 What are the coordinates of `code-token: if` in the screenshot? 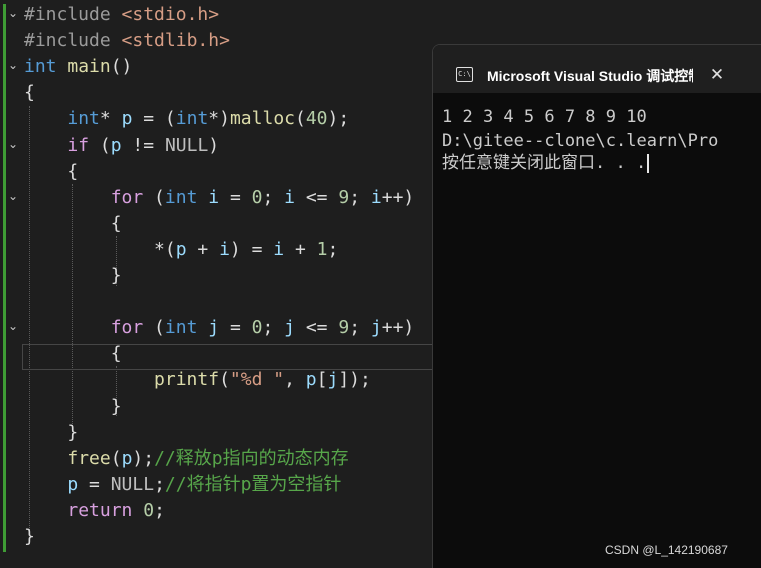 It's located at (78, 145).